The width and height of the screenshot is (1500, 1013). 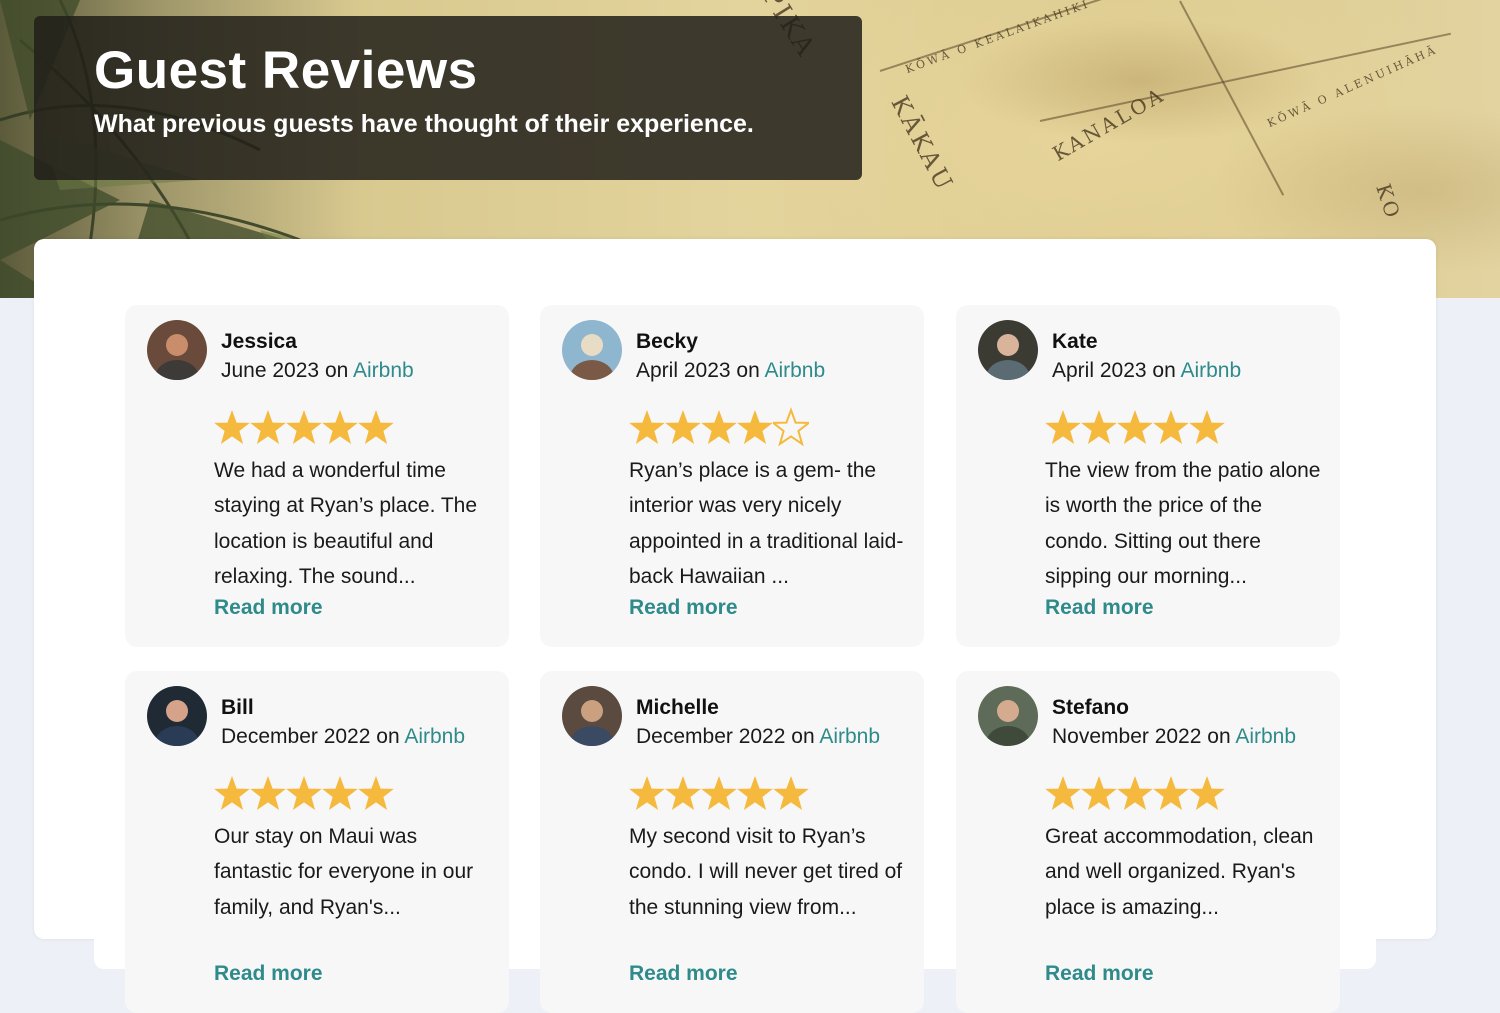 What do you see at coordinates (677, 707) in the screenshot?
I see `reviewer-name: Michelle` at bounding box center [677, 707].